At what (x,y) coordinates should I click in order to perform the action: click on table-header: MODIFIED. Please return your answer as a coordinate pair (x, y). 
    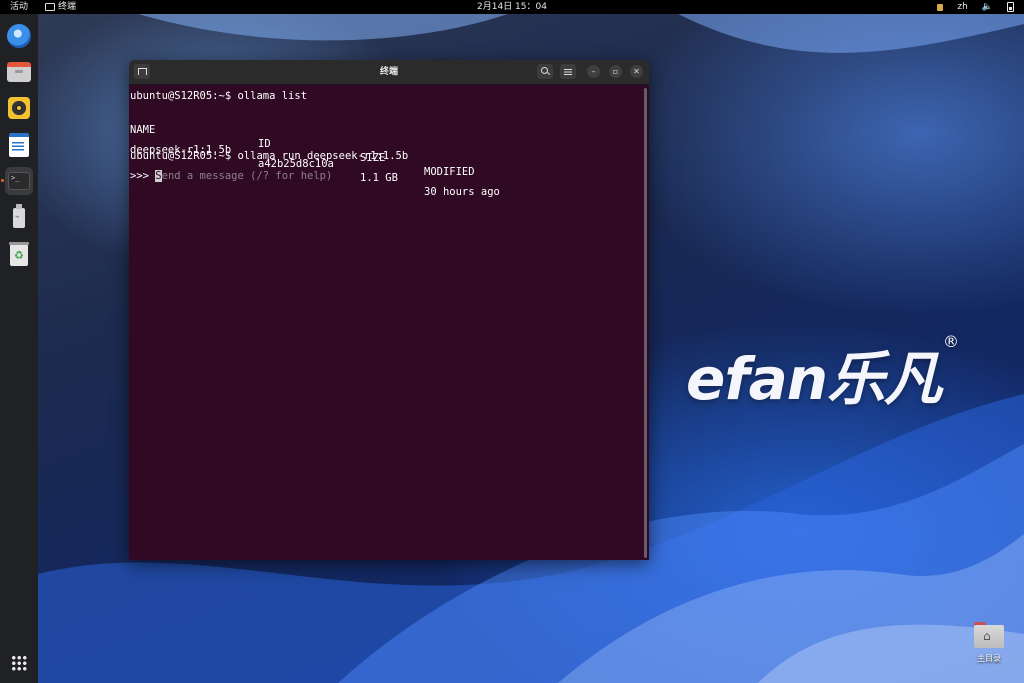
    Looking at the image, I should click on (449, 172).